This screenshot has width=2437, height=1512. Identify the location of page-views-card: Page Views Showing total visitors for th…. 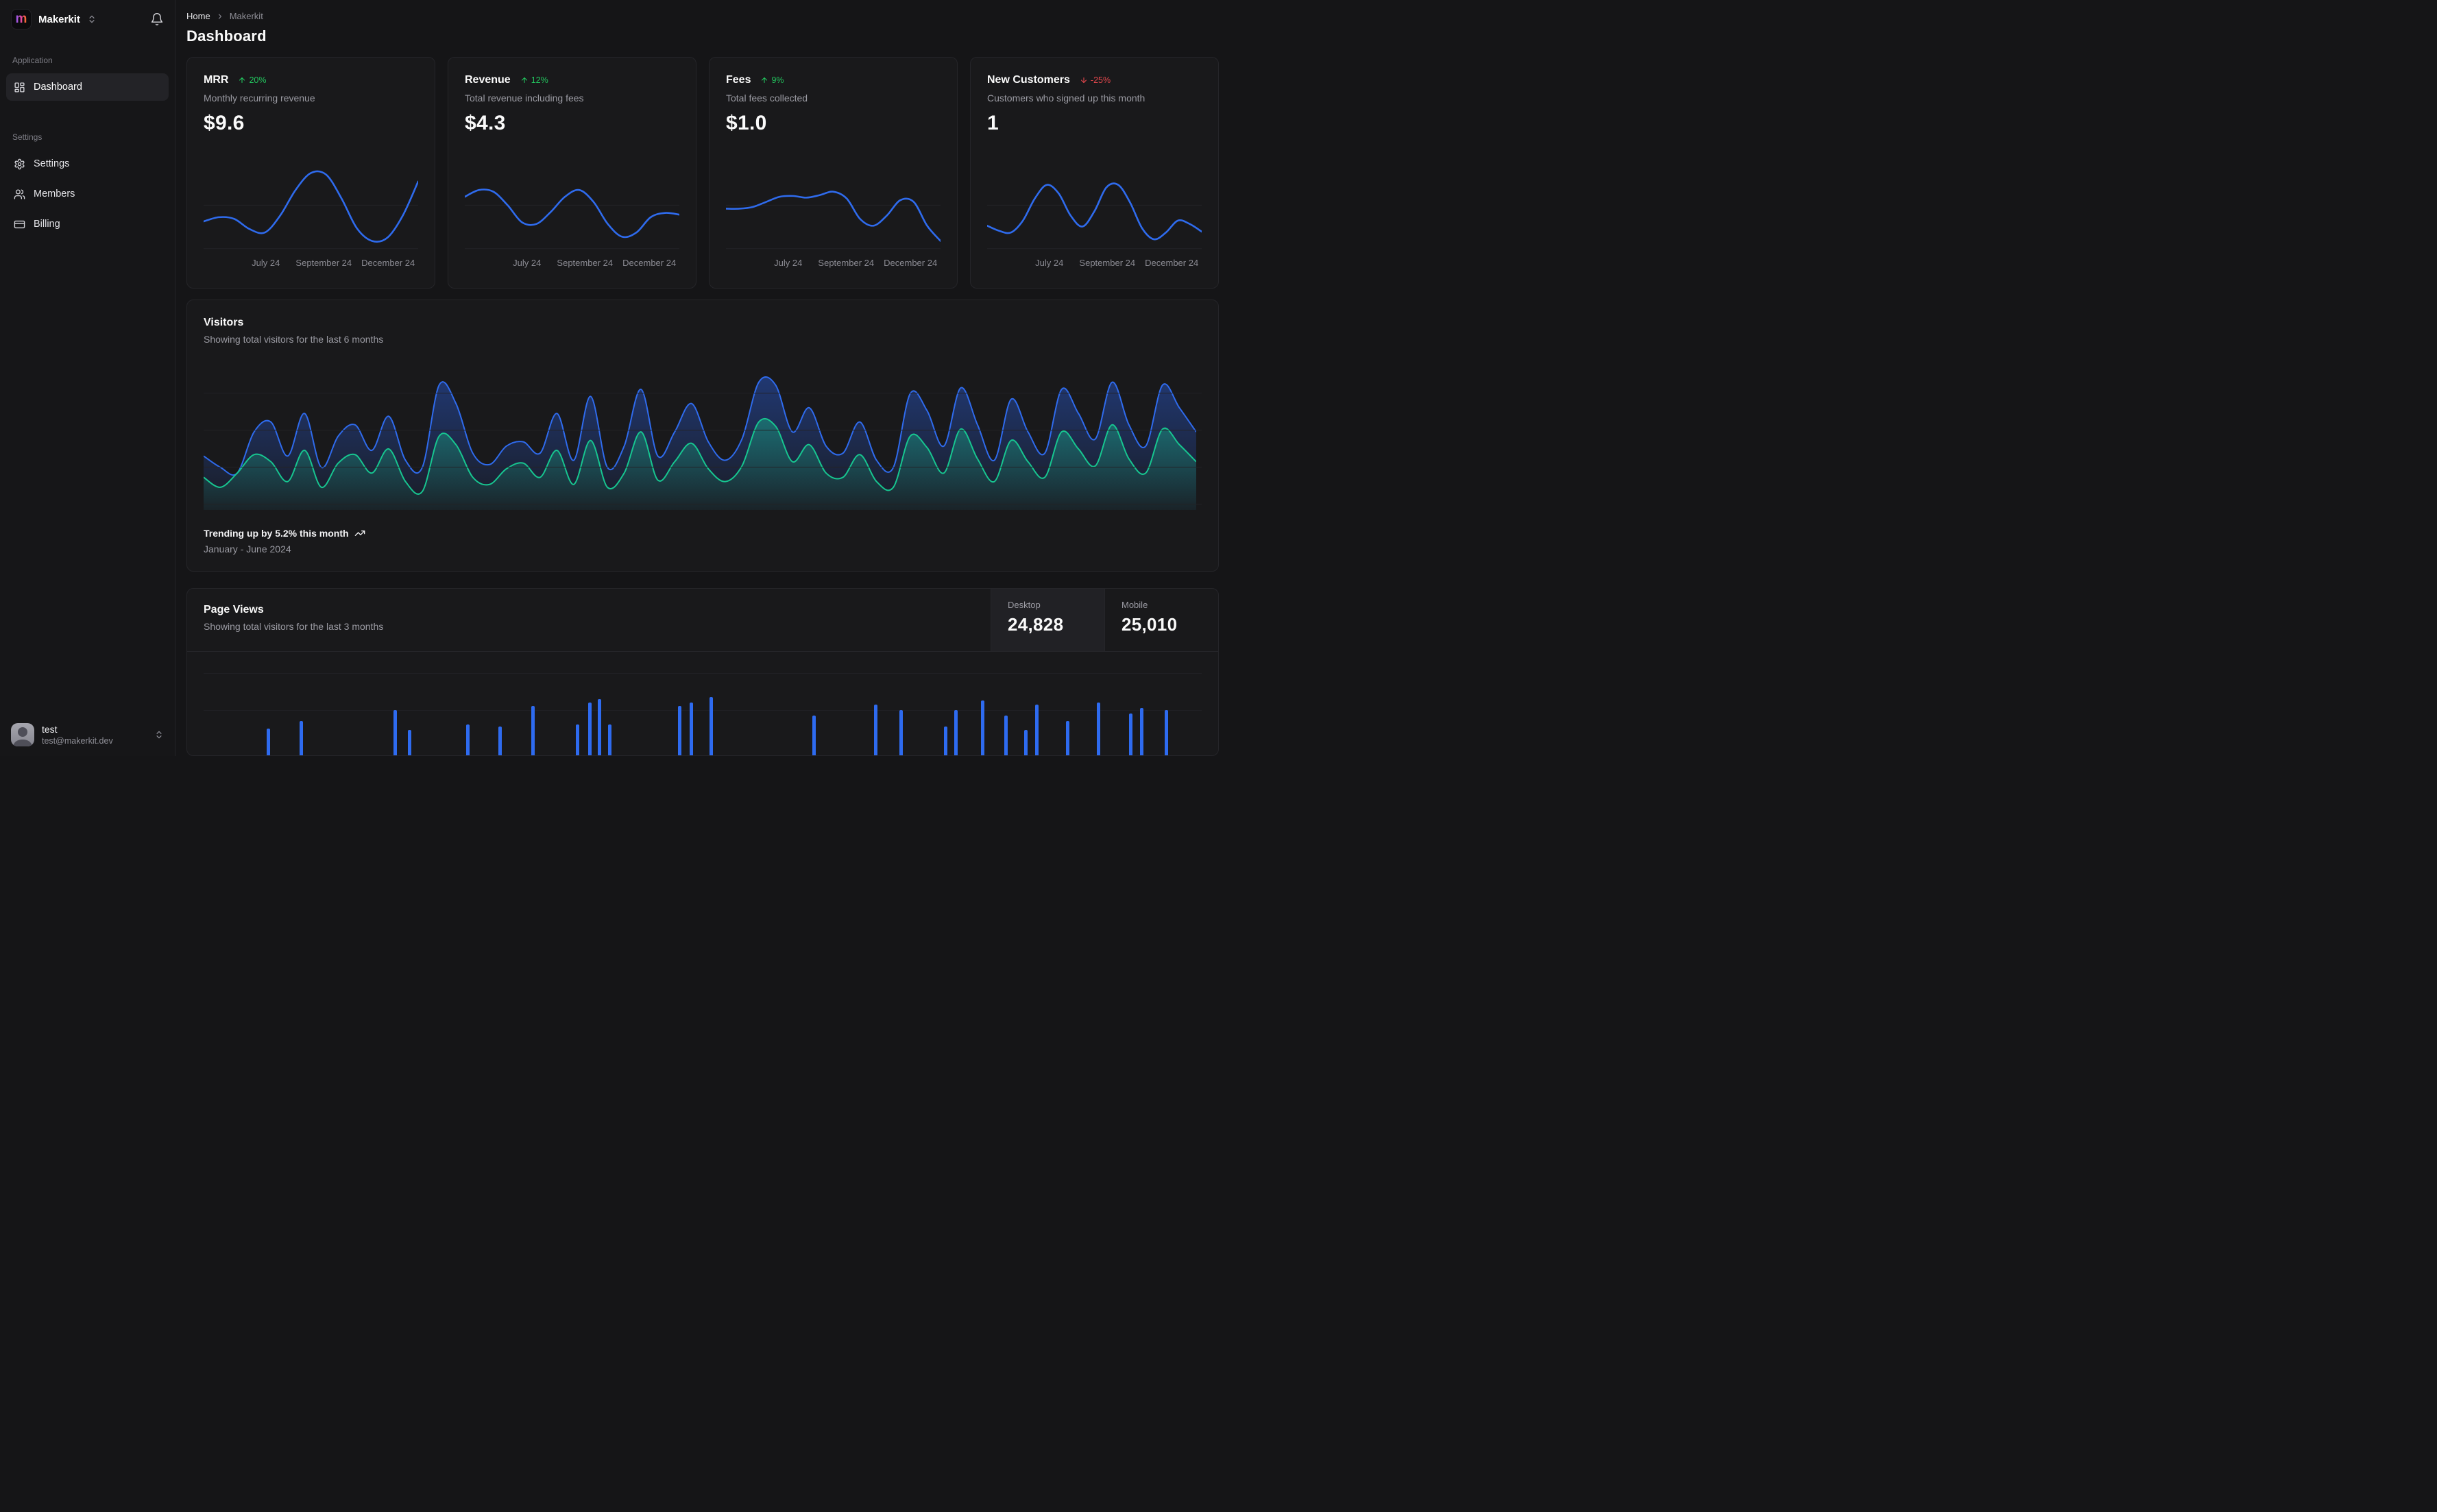
(703, 672).